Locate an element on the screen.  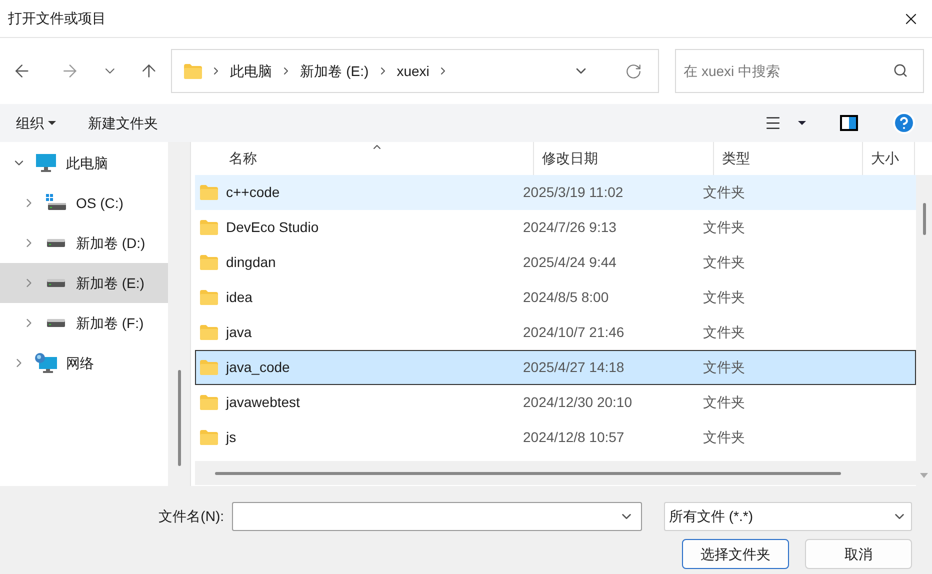
modified-date: 2024/8/5 8:00 is located at coordinates (566, 297).